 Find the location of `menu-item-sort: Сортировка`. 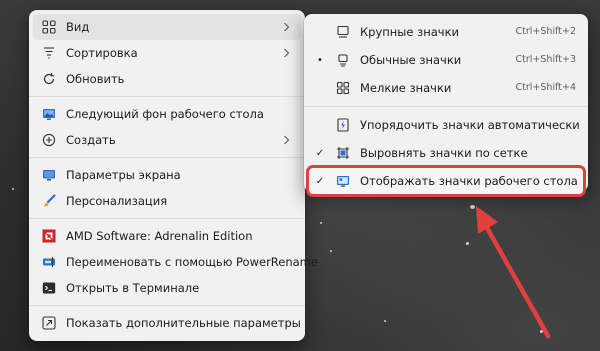

menu-item-sort: Сортировка is located at coordinates (167, 53).